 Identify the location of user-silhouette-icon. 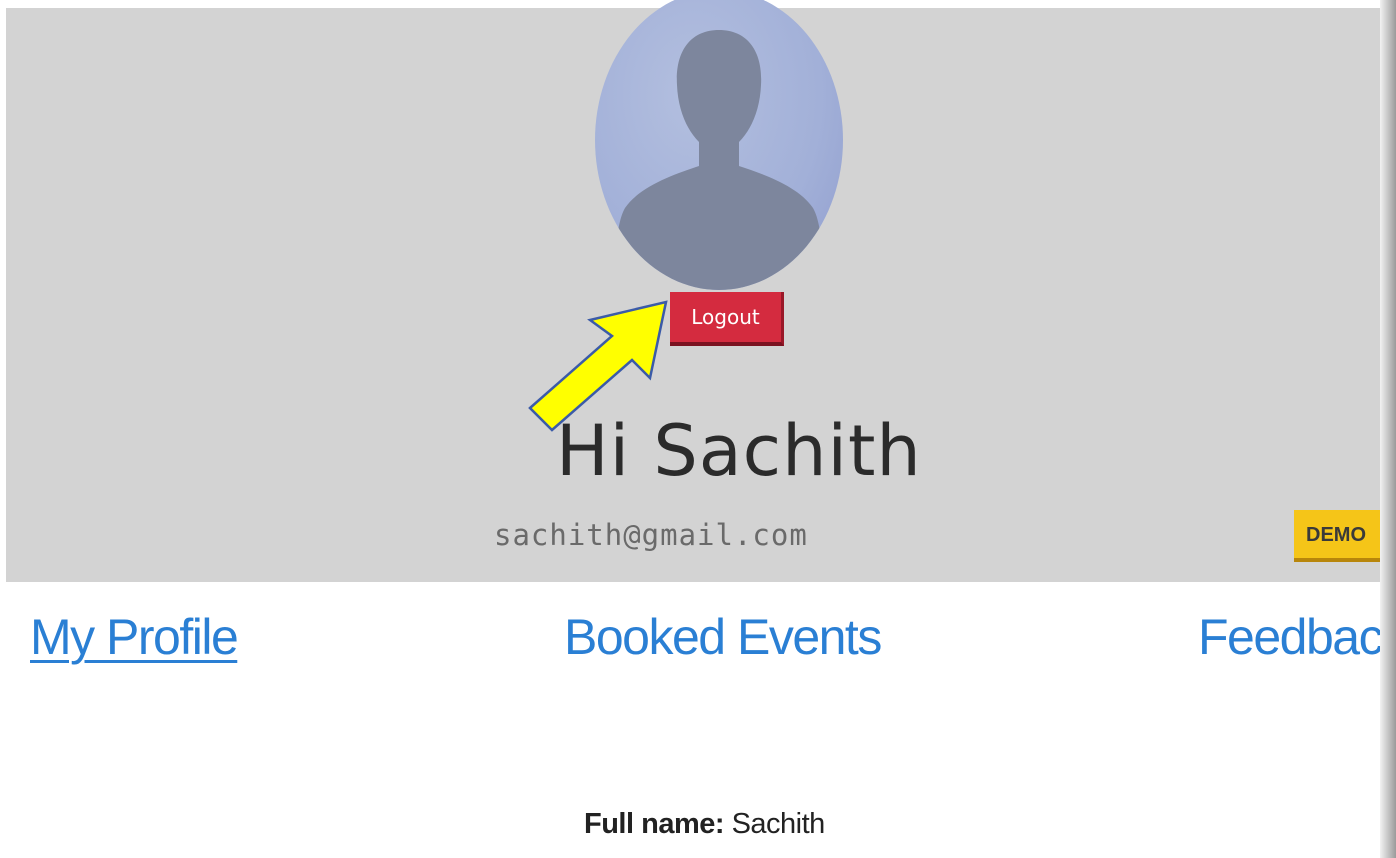
(719, 160).